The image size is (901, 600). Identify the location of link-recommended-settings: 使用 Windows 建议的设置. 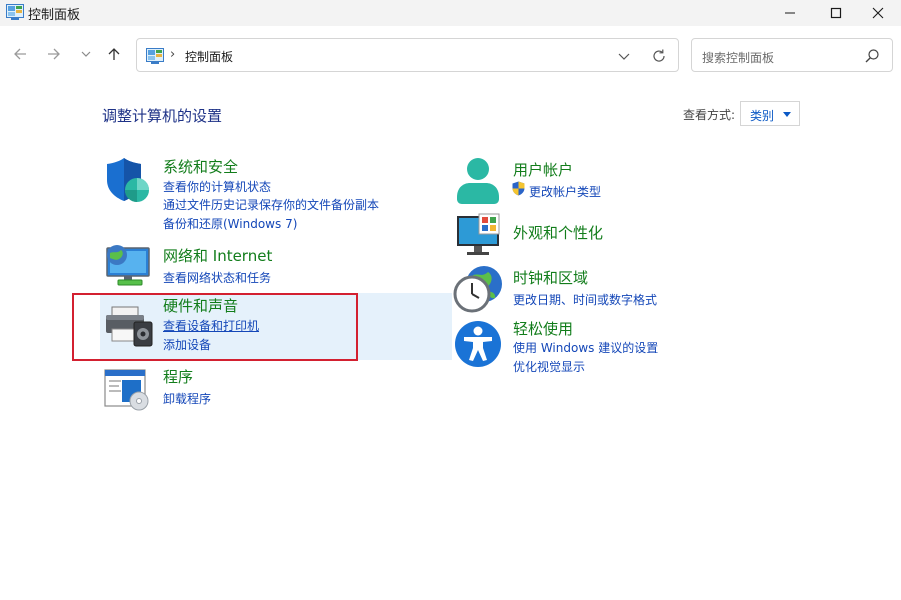
(585, 347).